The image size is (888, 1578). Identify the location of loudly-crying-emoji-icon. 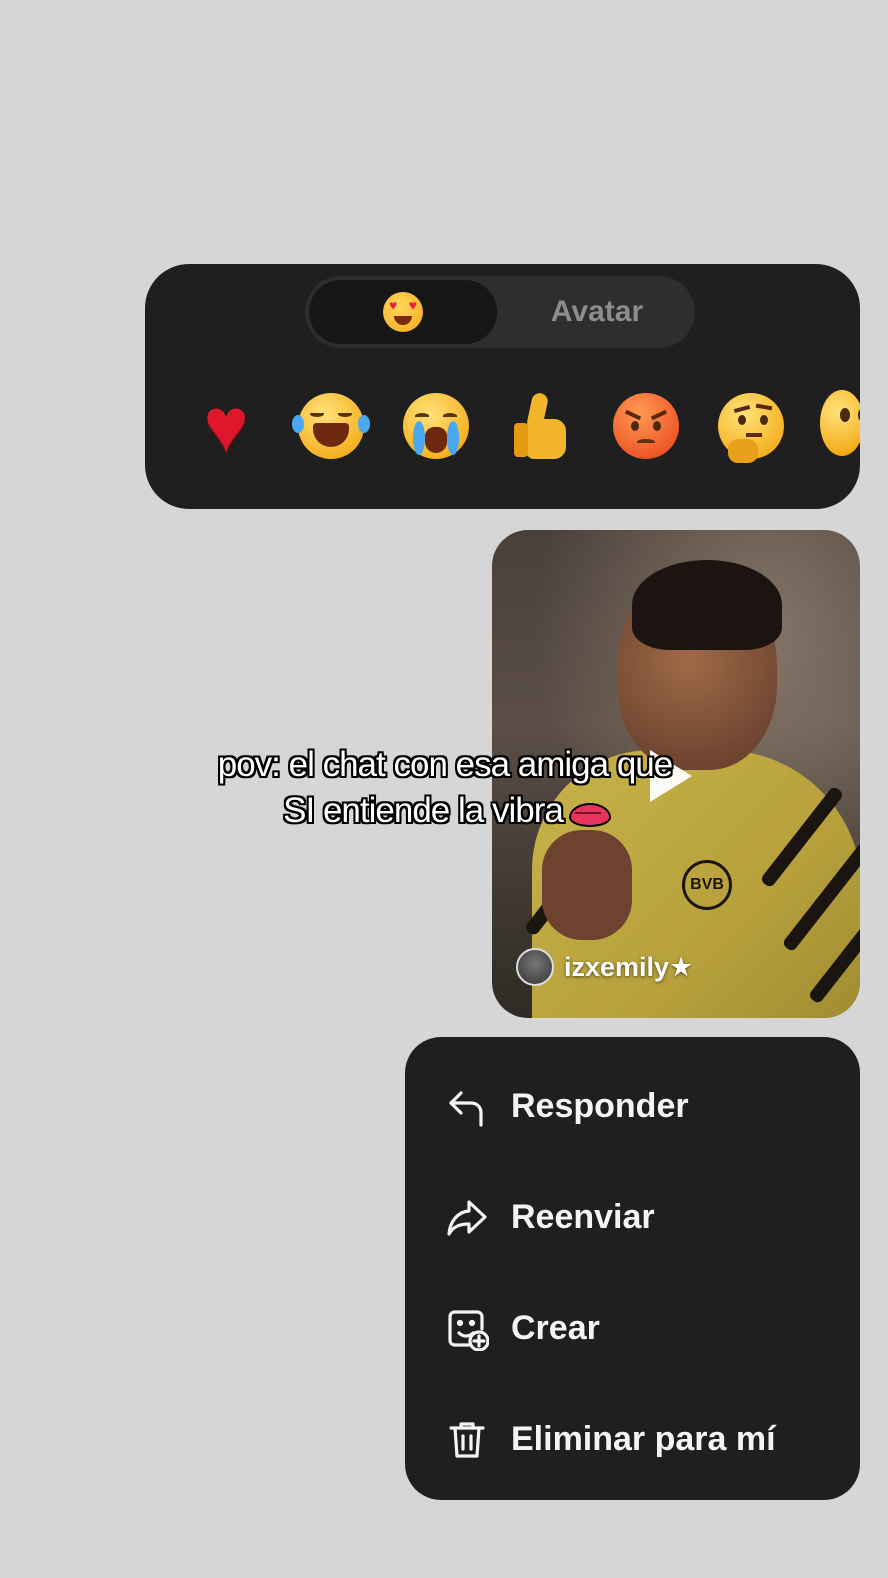
(436, 426).